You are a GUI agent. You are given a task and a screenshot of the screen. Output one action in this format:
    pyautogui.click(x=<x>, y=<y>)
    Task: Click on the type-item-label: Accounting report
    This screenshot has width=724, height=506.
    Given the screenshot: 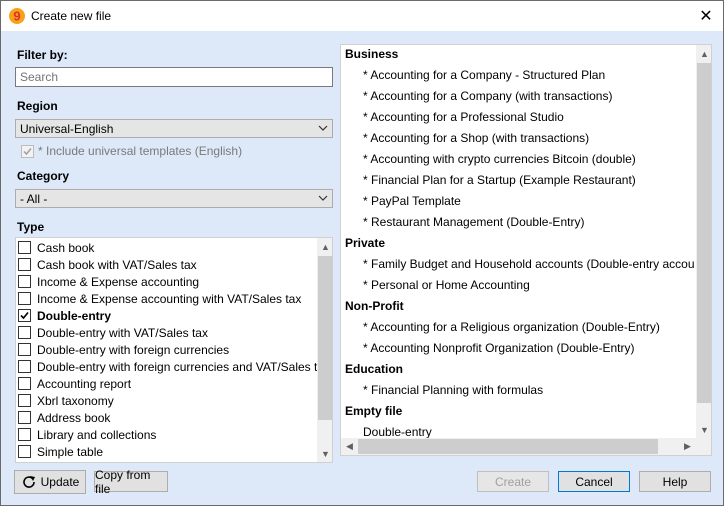 What is the action you would take?
    pyautogui.click(x=84, y=383)
    